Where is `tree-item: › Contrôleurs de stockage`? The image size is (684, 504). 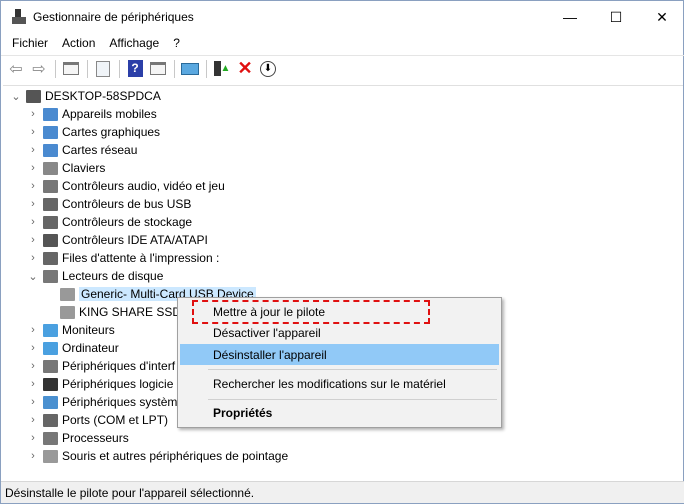 tree-item: › Contrôleurs de stockage is located at coordinates (110, 222).